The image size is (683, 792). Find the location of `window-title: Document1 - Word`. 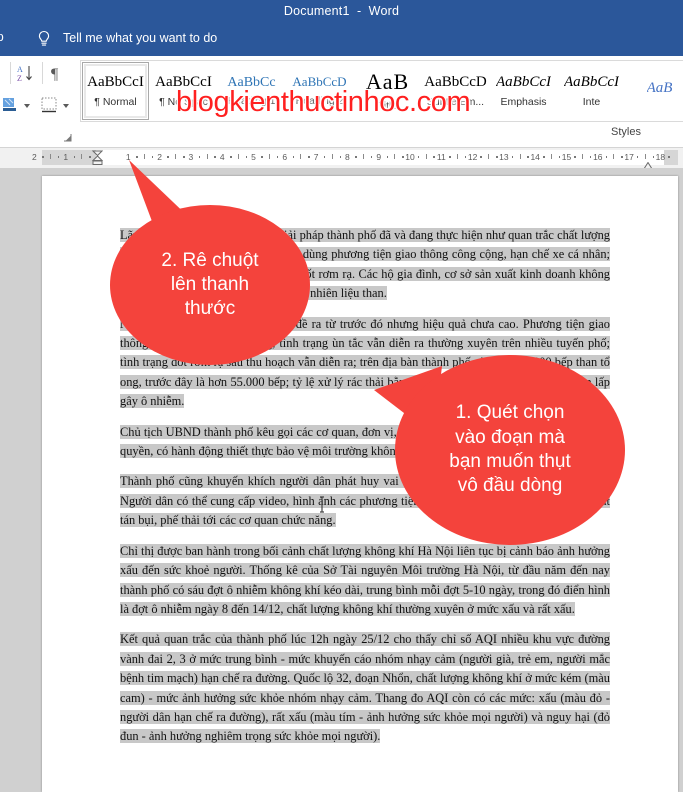

window-title: Document1 - Word is located at coordinates (341, 11).